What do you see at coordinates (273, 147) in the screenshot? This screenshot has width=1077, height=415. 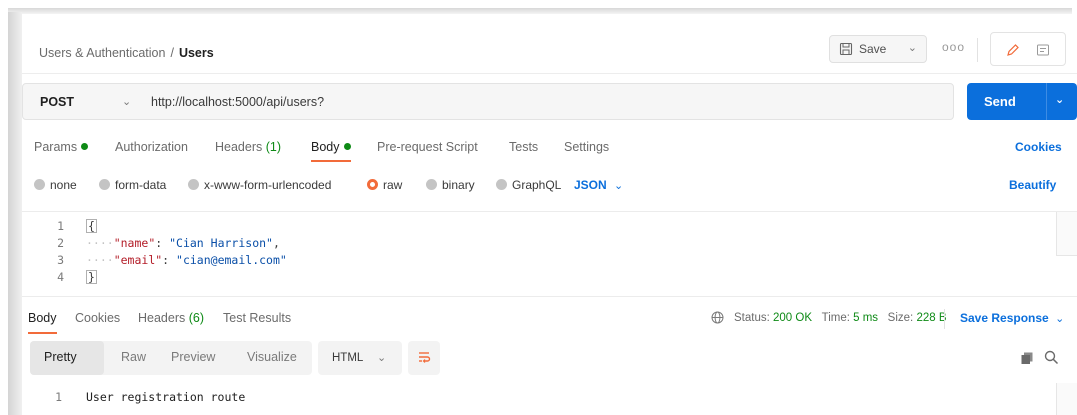 I see `headers-count: (1)` at bounding box center [273, 147].